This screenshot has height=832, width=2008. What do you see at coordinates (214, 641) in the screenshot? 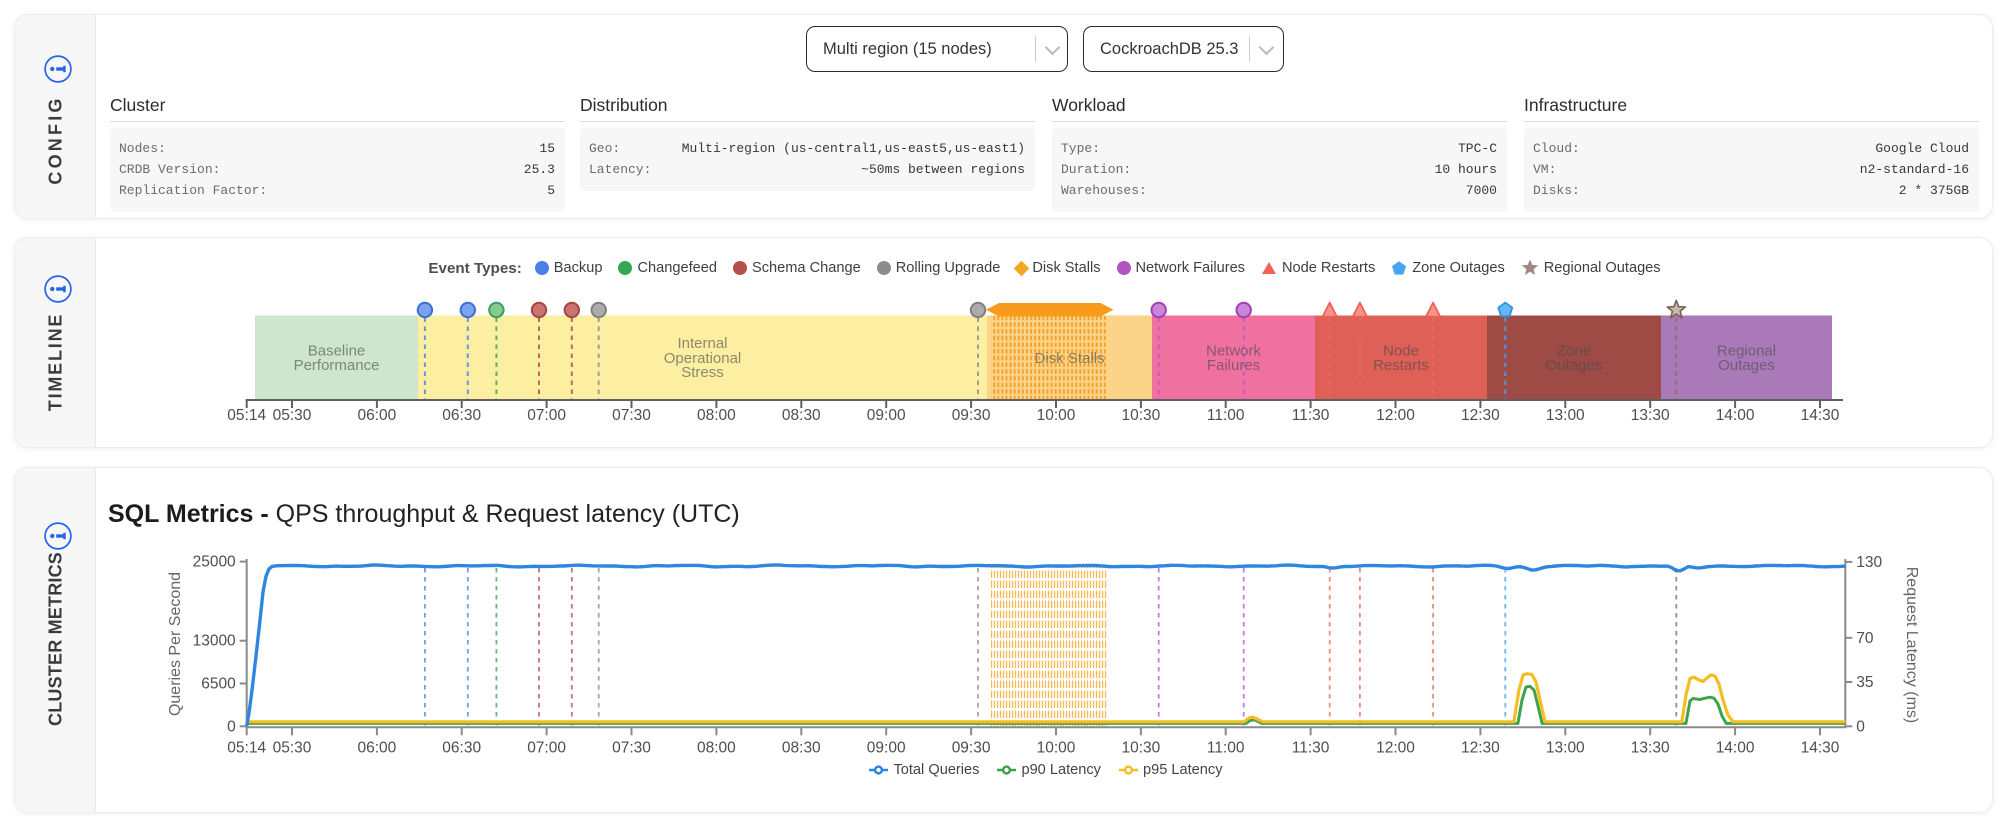
I see `svg-text: 13000` at bounding box center [214, 641].